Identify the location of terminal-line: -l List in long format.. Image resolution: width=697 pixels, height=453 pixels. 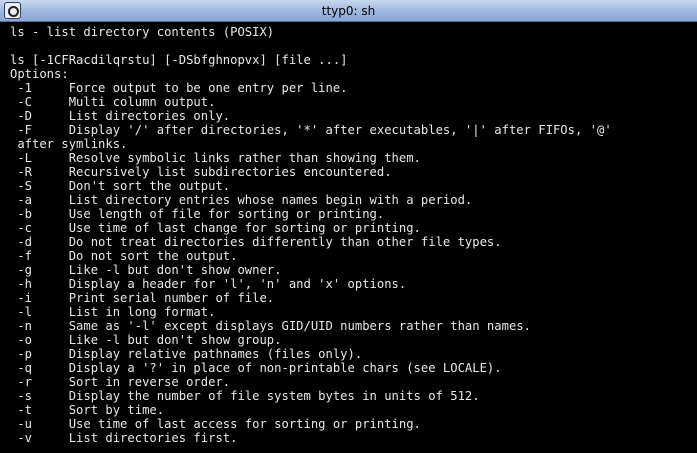
(113, 312).